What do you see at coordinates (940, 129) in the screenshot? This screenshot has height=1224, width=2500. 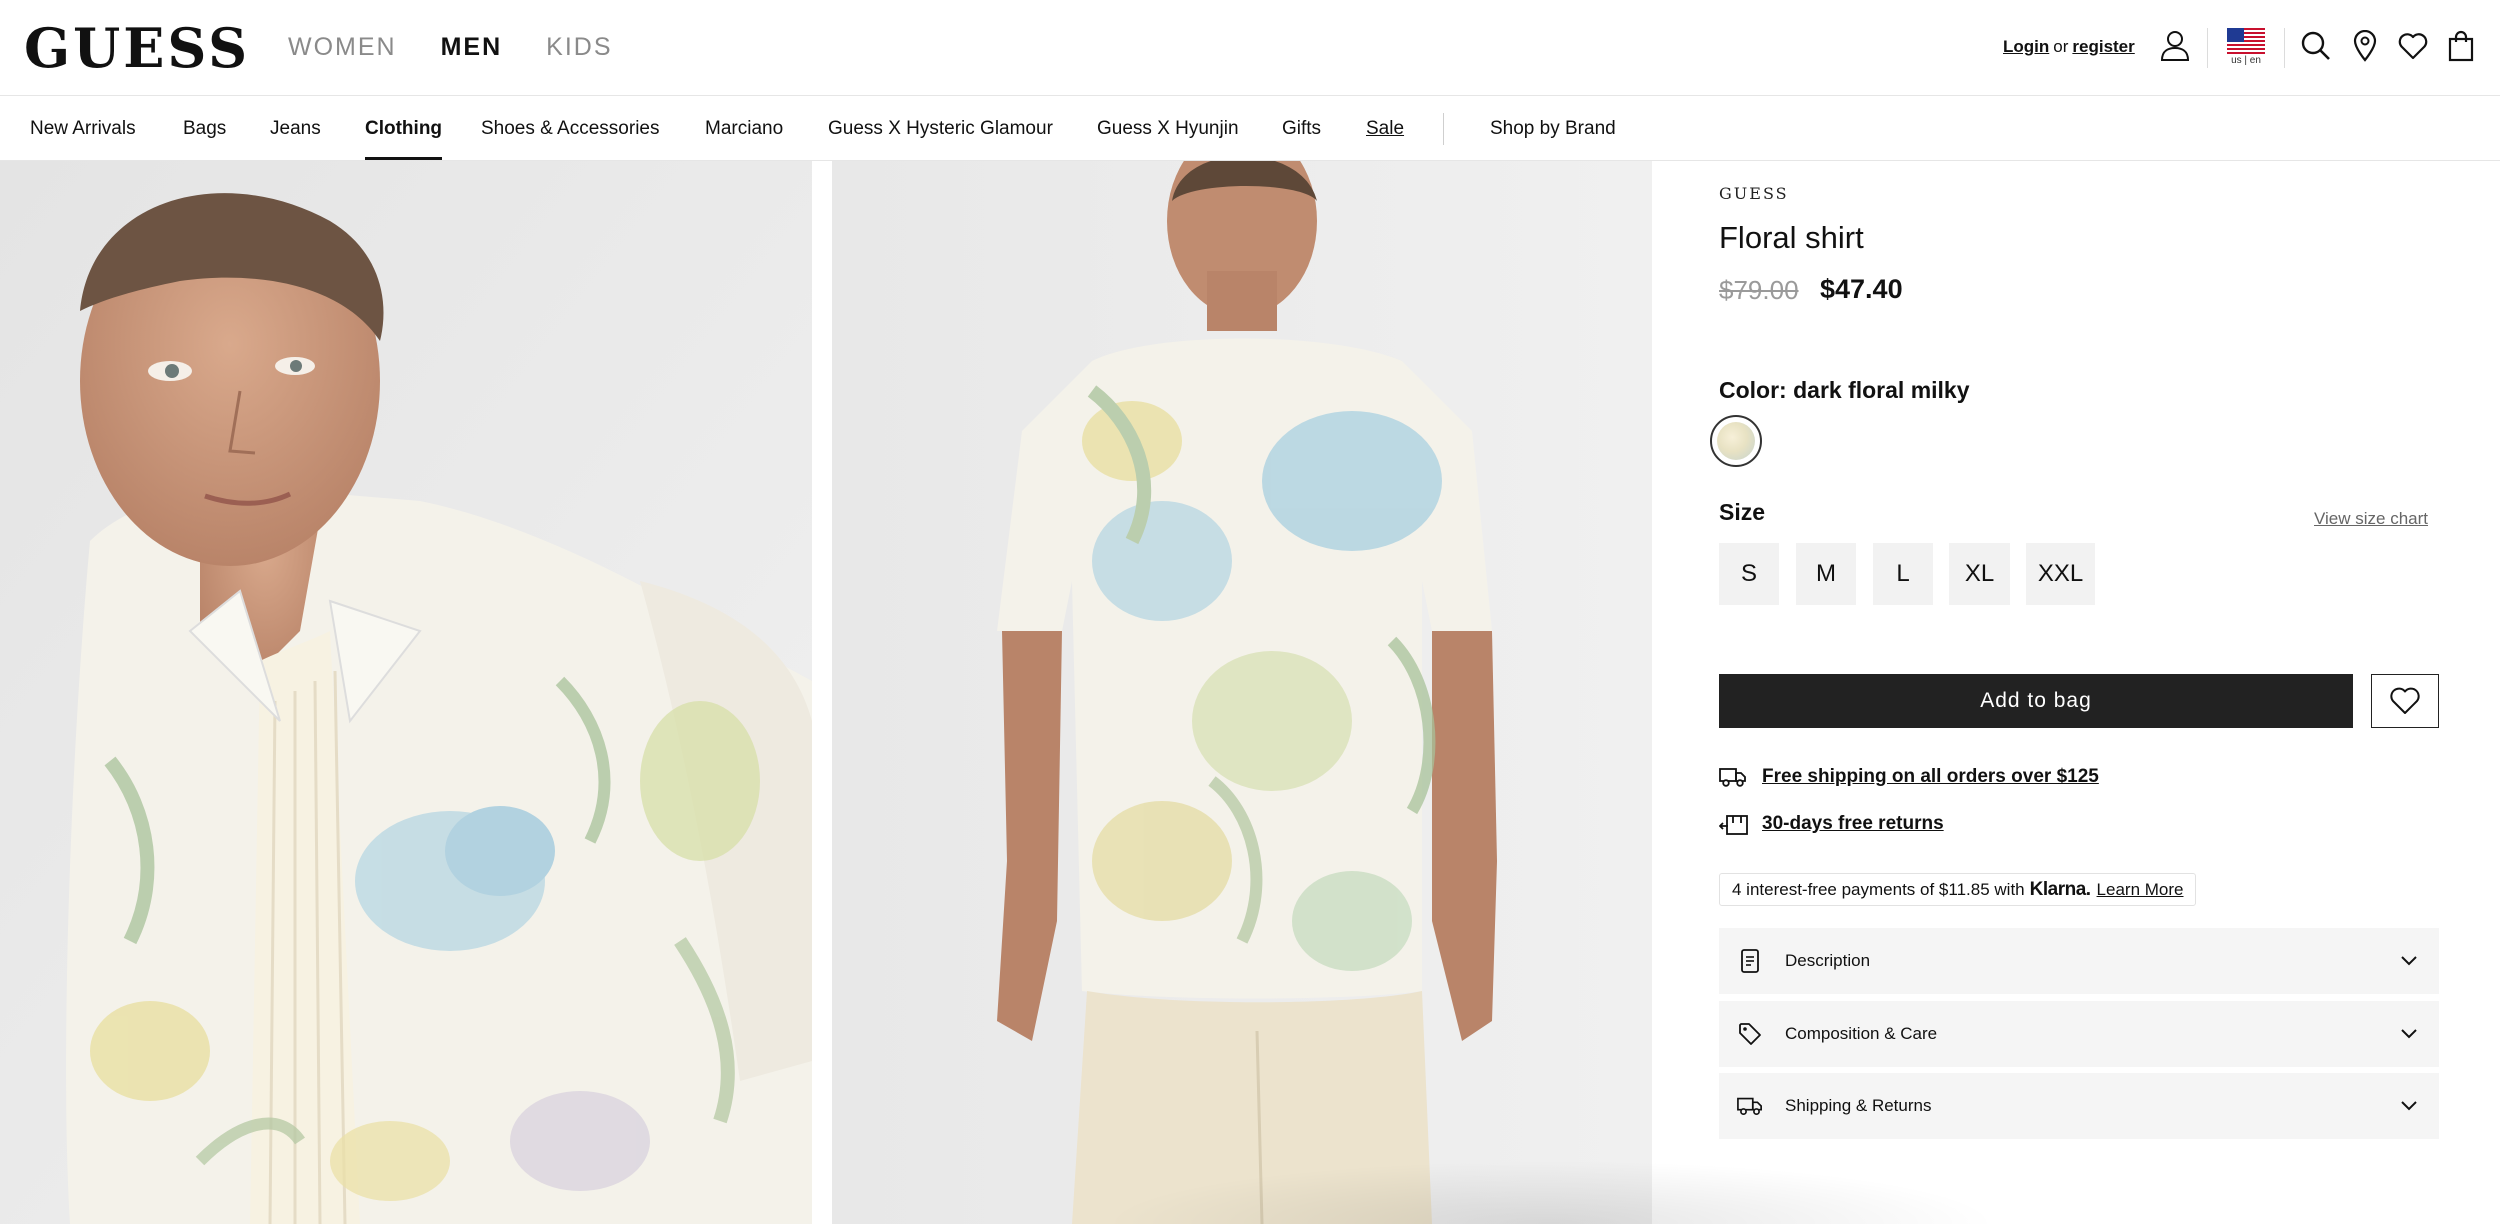 I see `nav-guess-x-hysteric-glamour: Guess X Hysteric Glamour` at bounding box center [940, 129].